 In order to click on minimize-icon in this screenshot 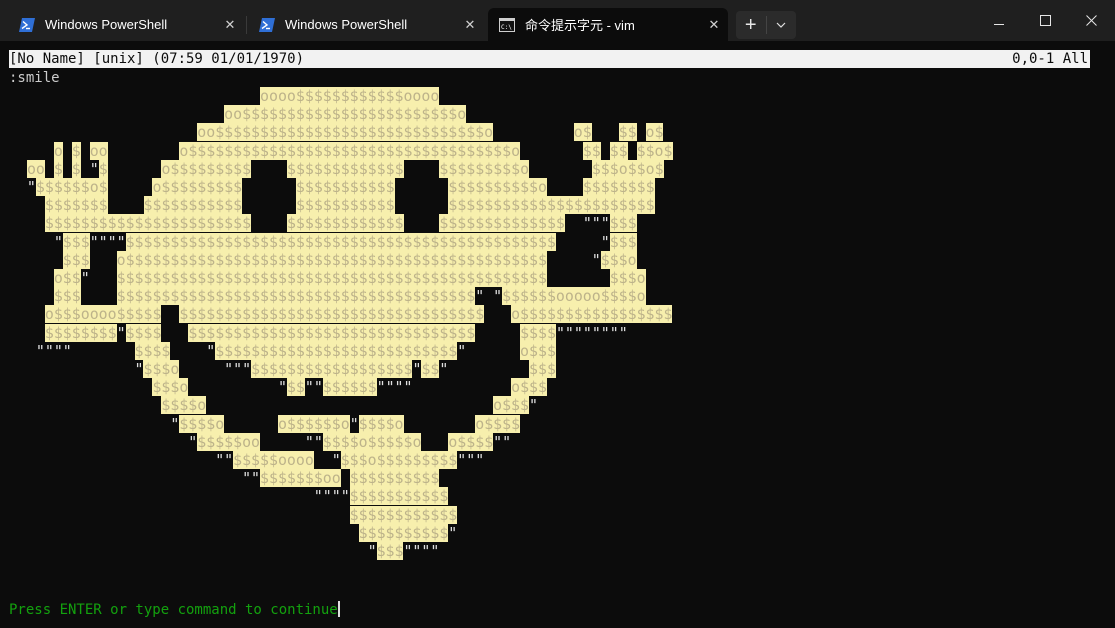, I will do `click(999, 20)`.